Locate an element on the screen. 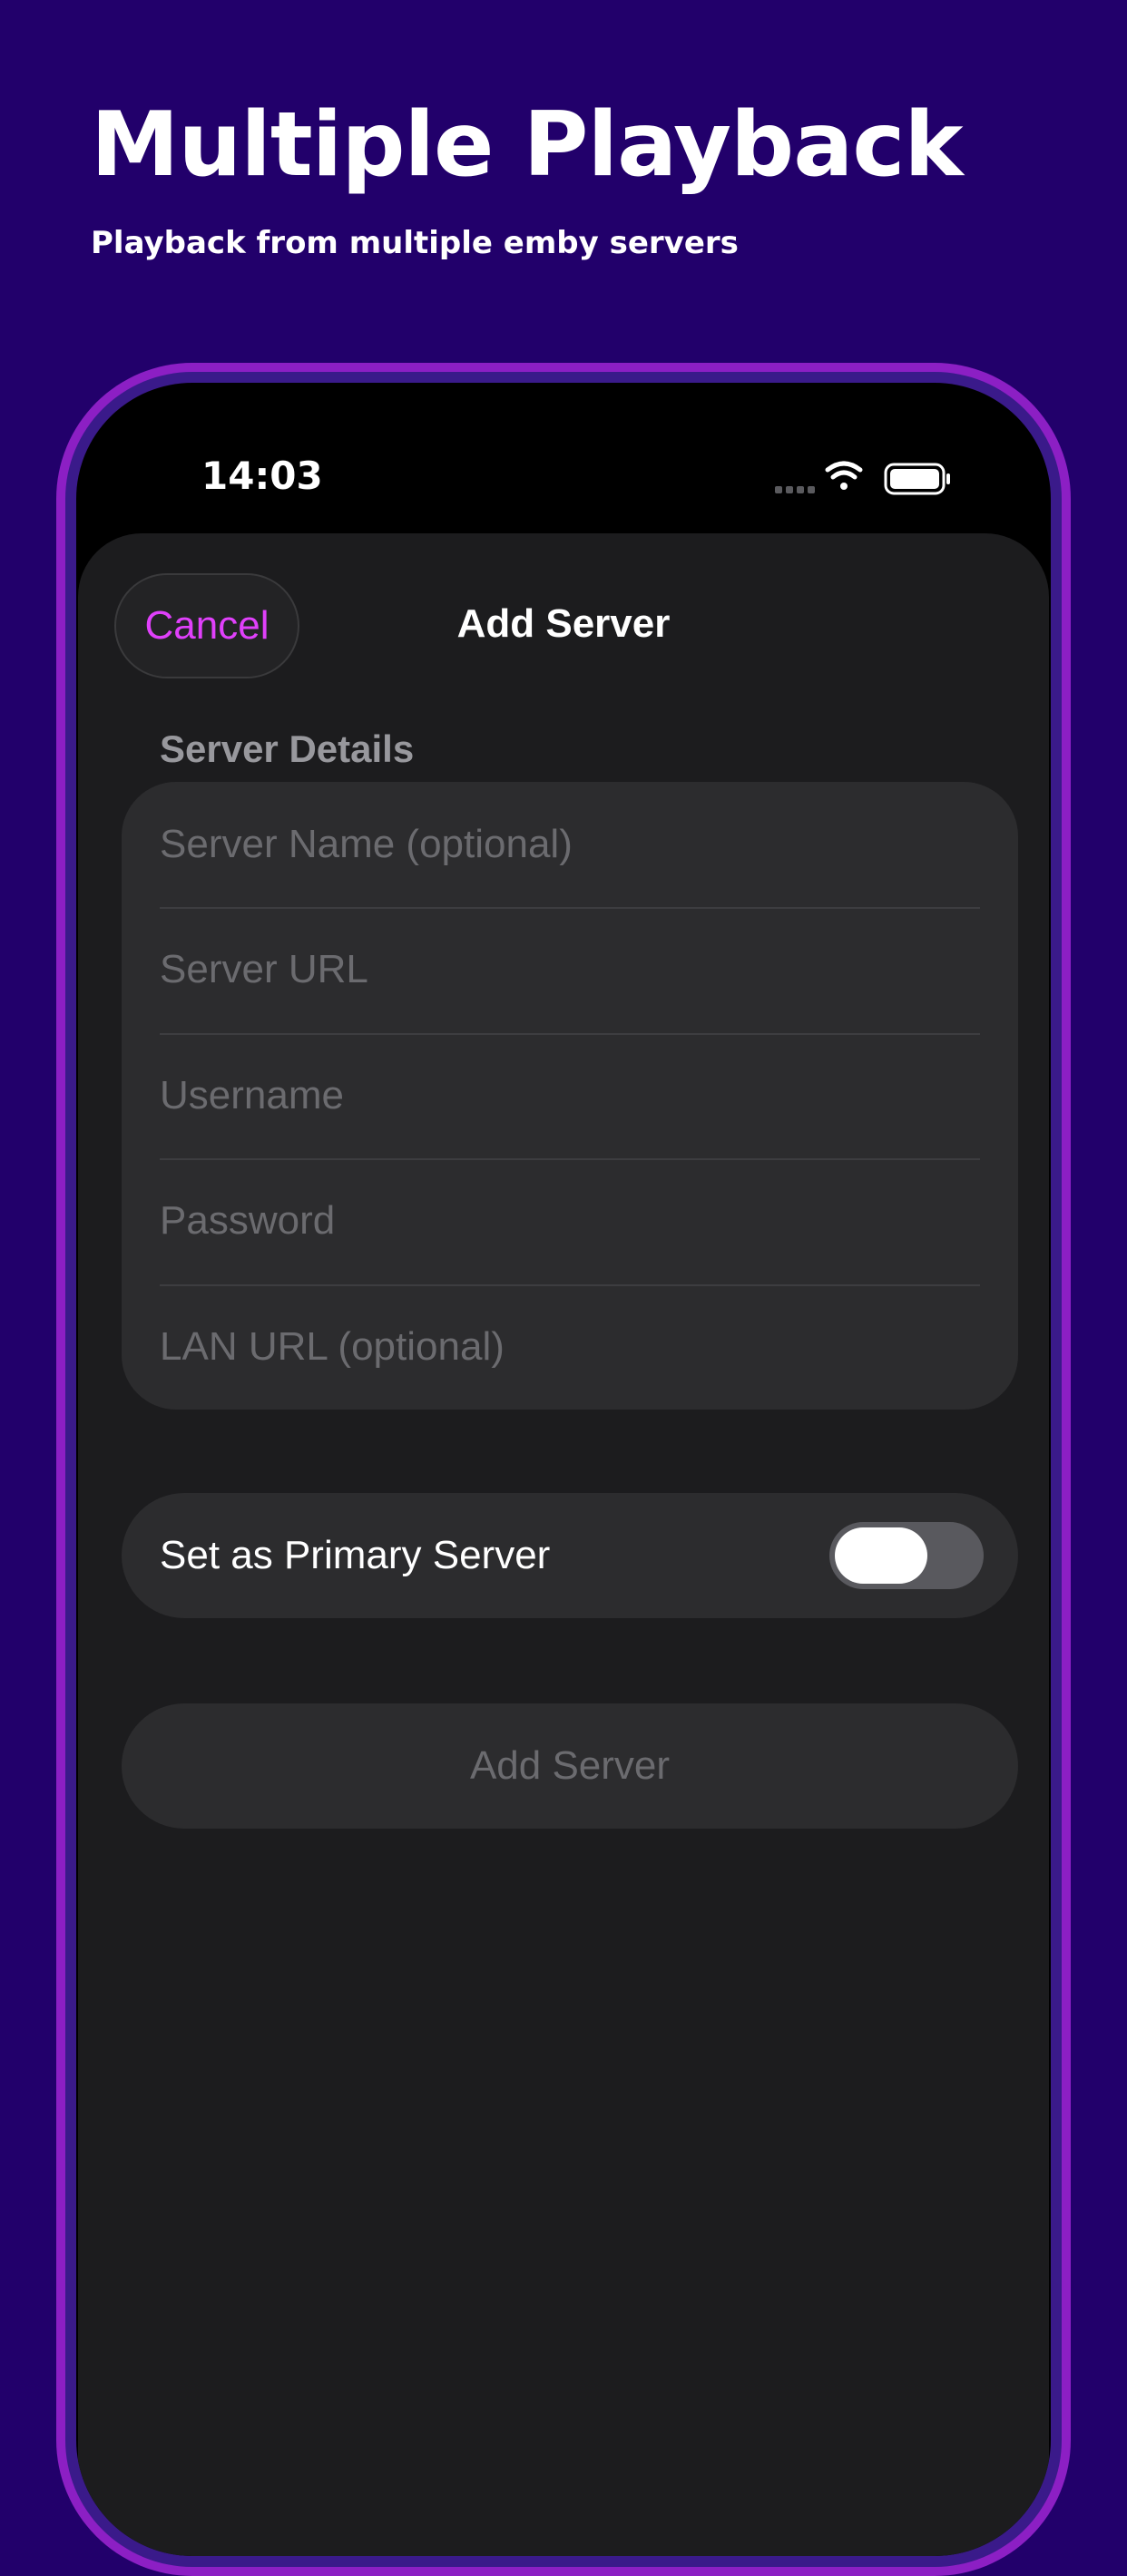 The width and height of the screenshot is (1127, 2576). password-input is located at coordinates (570, 1221).